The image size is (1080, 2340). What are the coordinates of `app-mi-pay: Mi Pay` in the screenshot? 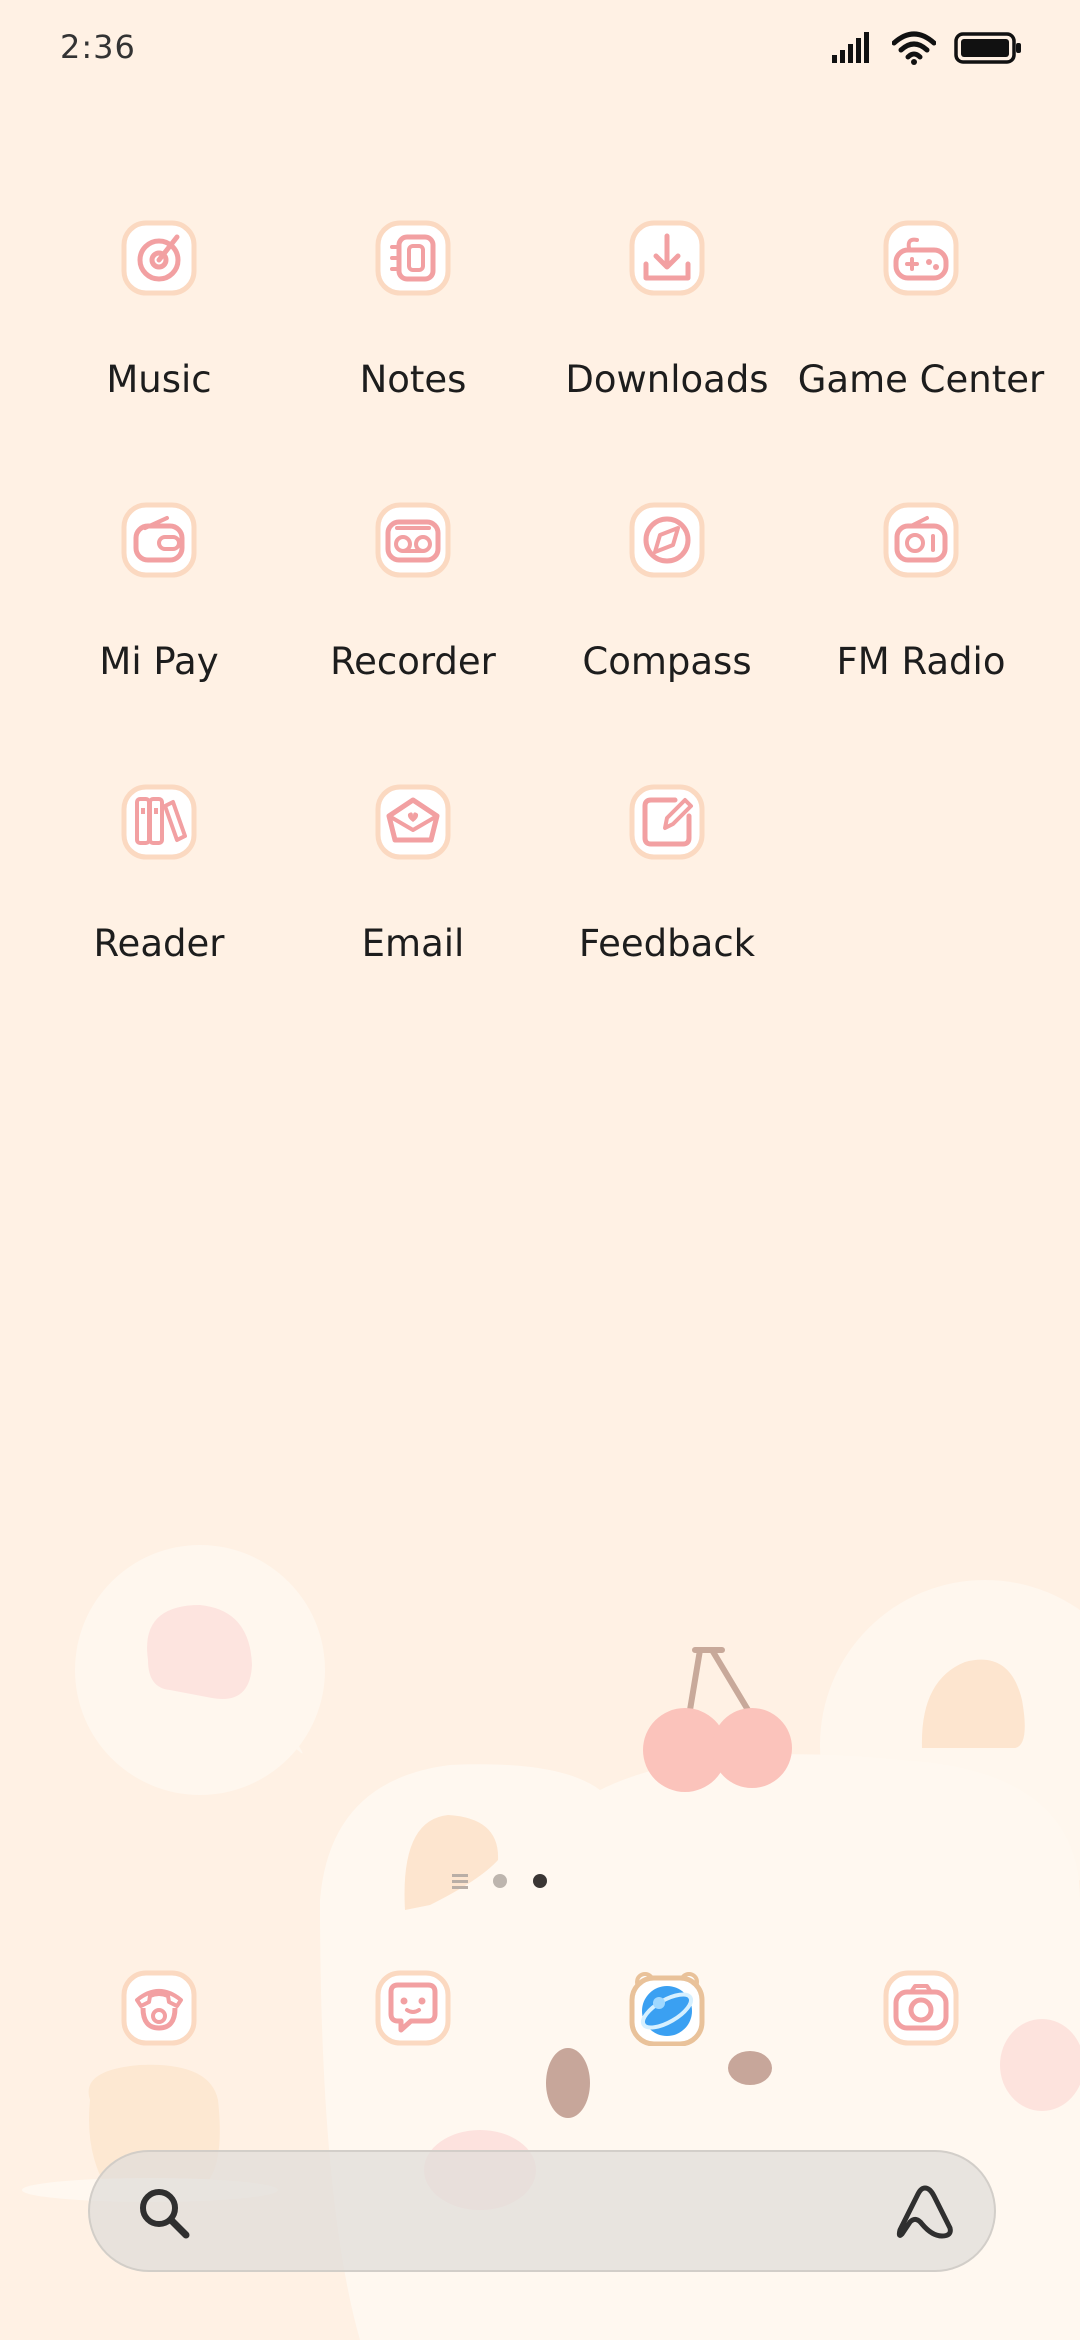 It's located at (159, 627).